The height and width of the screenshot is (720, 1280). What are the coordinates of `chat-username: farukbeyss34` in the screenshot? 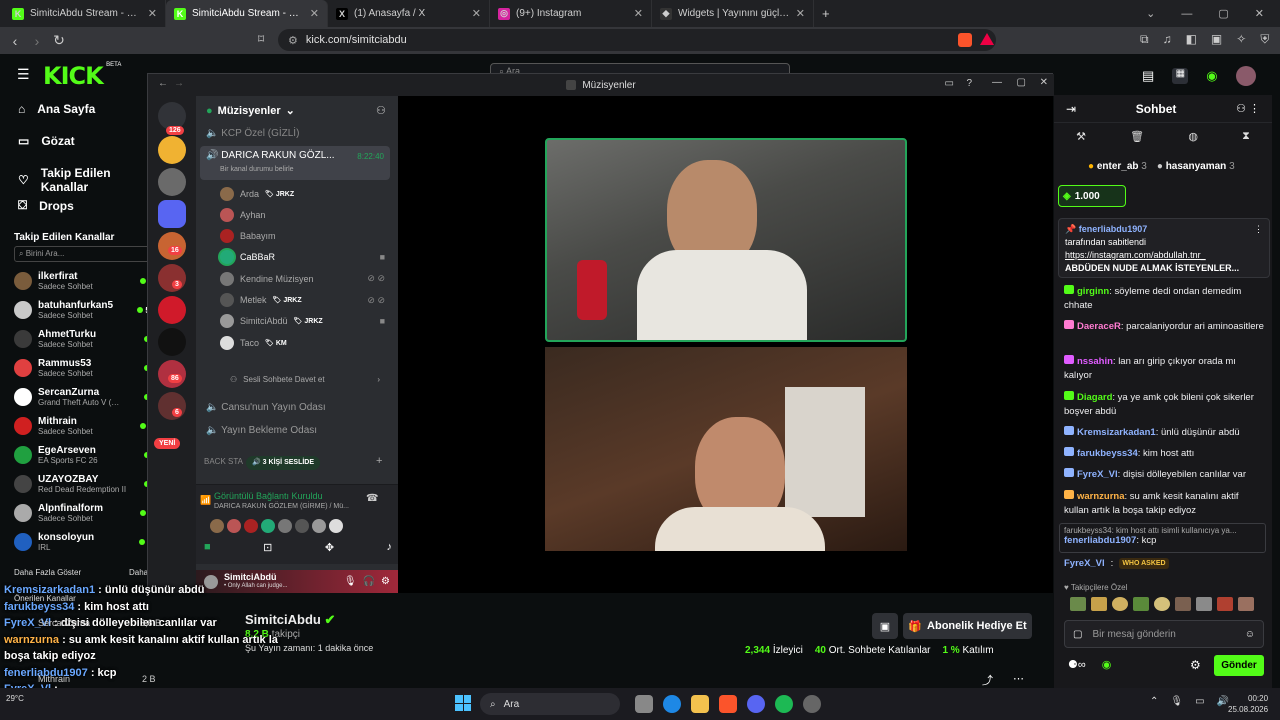 It's located at (1107, 453).